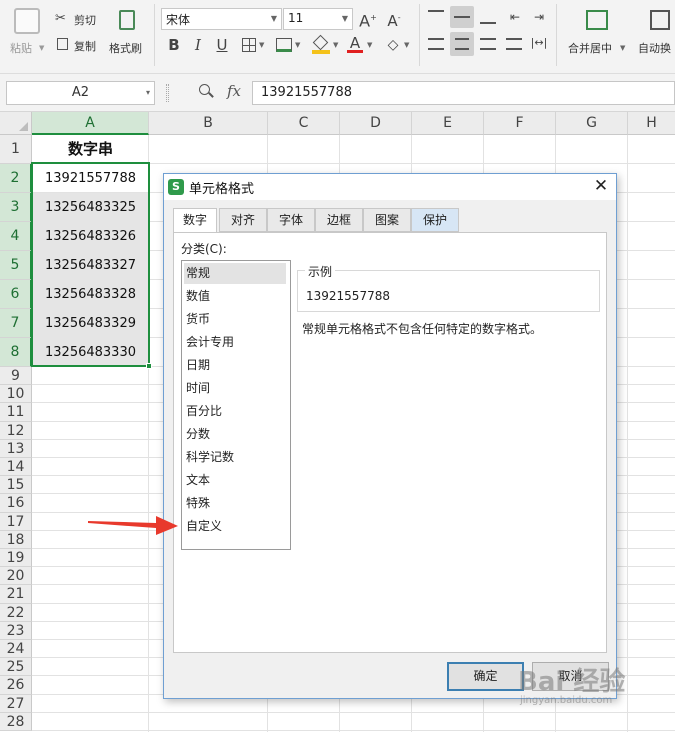 Image resolution: width=675 pixels, height=732 pixels. I want to click on data-cell: 13256483330, so click(90, 352).